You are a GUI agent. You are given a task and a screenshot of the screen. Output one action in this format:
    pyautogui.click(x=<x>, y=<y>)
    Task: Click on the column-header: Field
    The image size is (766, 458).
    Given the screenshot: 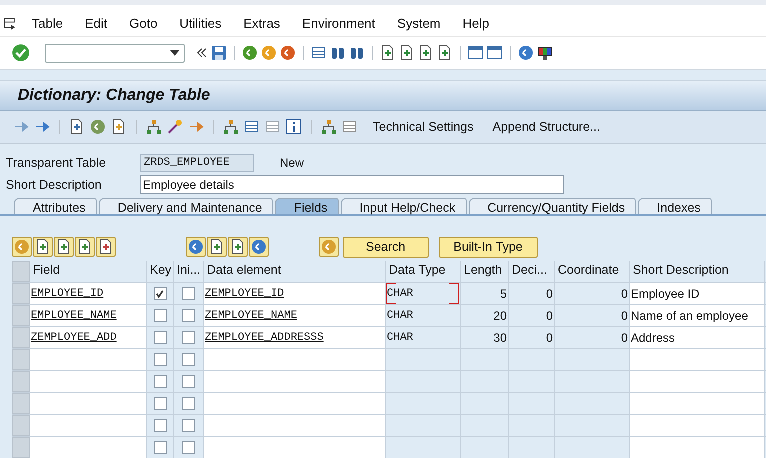 What is the action you would take?
    pyautogui.click(x=88, y=271)
    